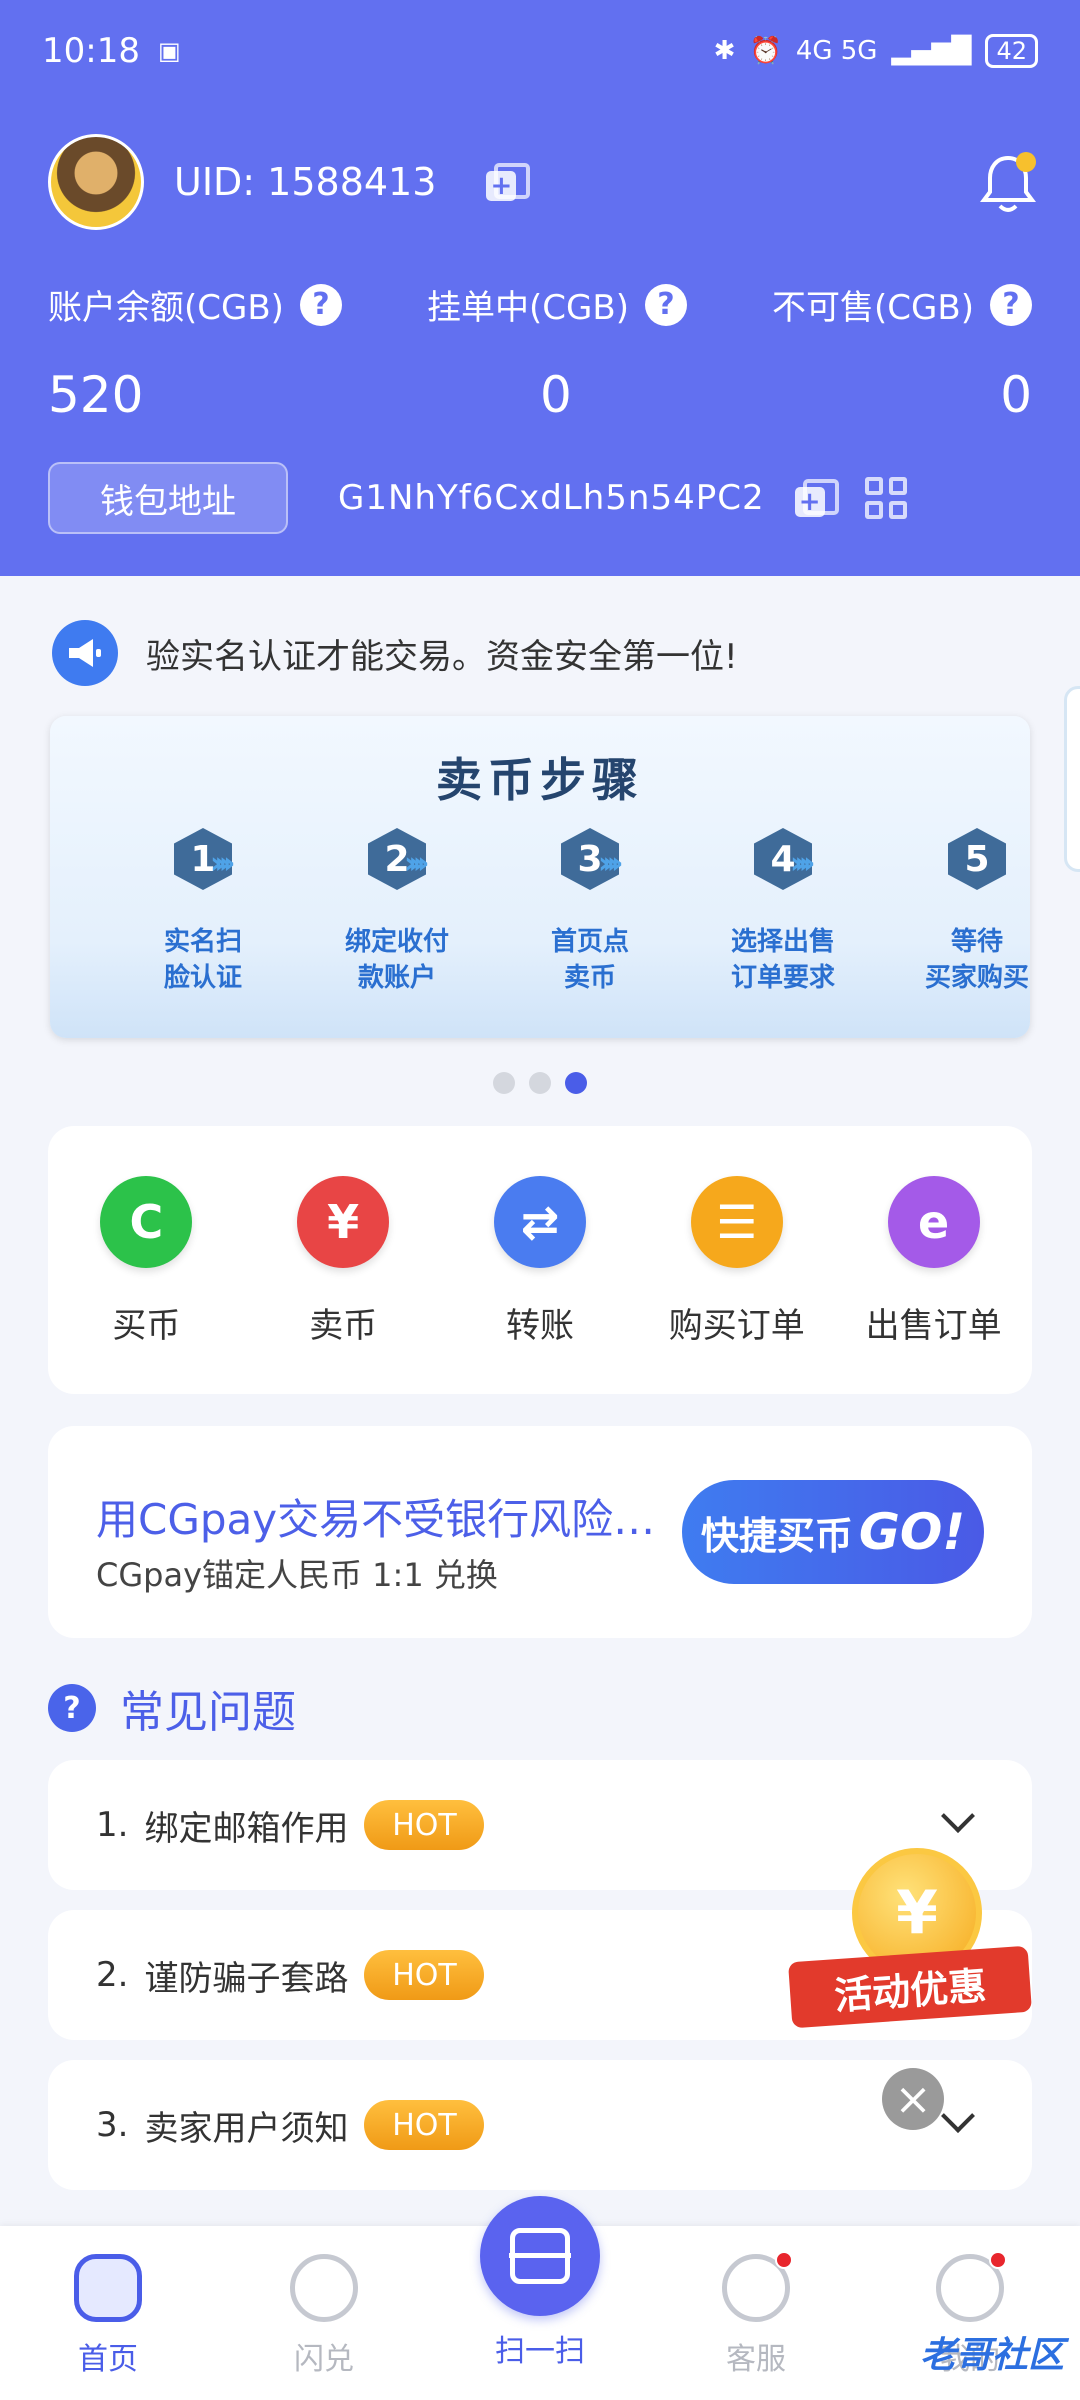 This screenshot has height=2400, width=1080. What do you see at coordinates (146, 1222) in the screenshot?
I see `buy-coin-icon: C` at bounding box center [146, 1222].